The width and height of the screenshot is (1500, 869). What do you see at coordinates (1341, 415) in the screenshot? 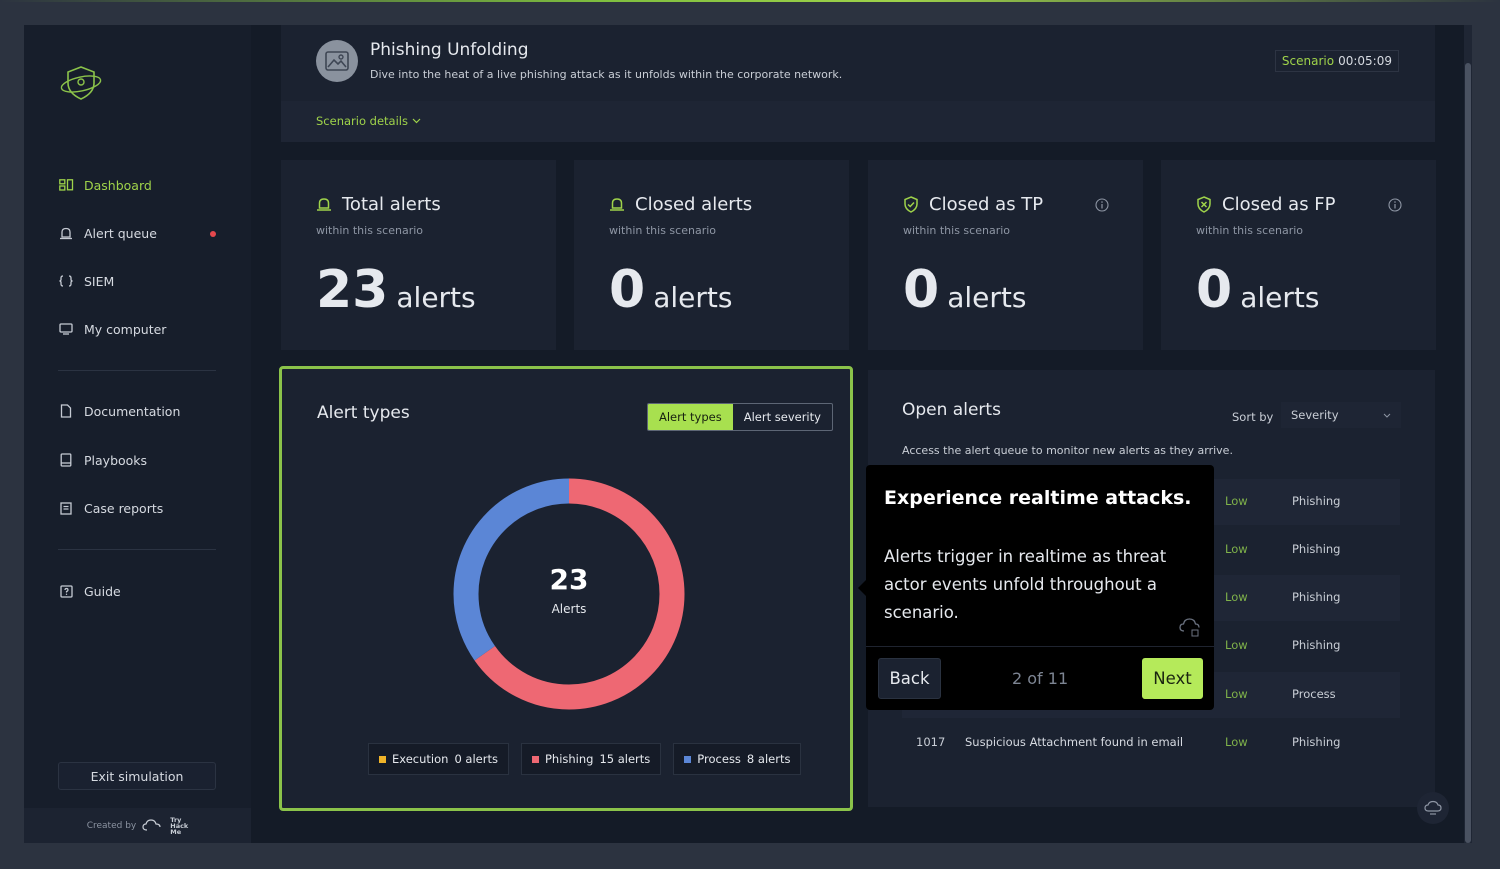
I see `sort-select: Severity` at bounding box center [1341, 415].